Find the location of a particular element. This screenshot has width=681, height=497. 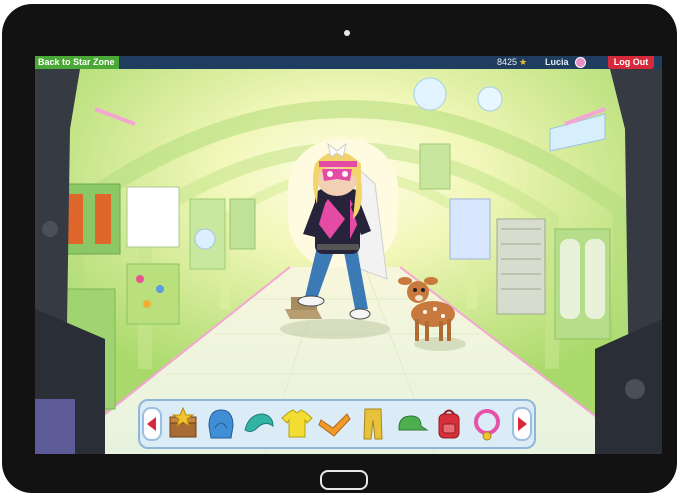

star-count: 8425 ★ is located at coordinates (512, 62).